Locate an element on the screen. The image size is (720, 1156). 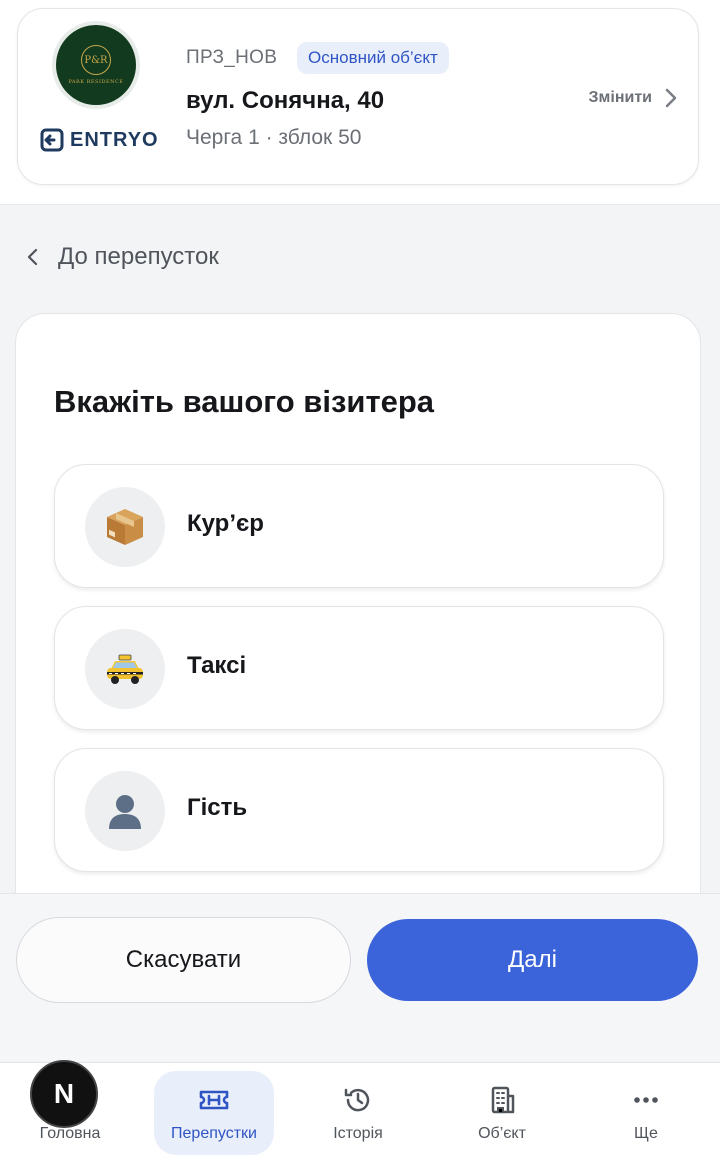
object-address: вул. Сонячна, 40 is located at coordinates (285, 100).